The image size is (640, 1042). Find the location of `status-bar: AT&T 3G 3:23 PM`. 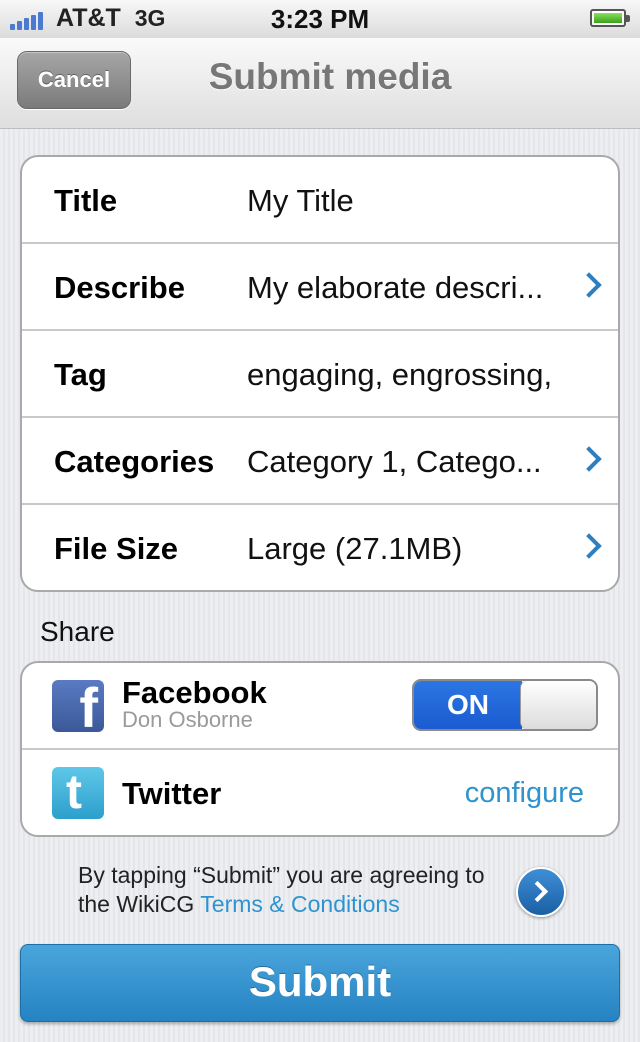

status-bar: AT&T 3G 3:23 PM is located at coordinates (320, 19).